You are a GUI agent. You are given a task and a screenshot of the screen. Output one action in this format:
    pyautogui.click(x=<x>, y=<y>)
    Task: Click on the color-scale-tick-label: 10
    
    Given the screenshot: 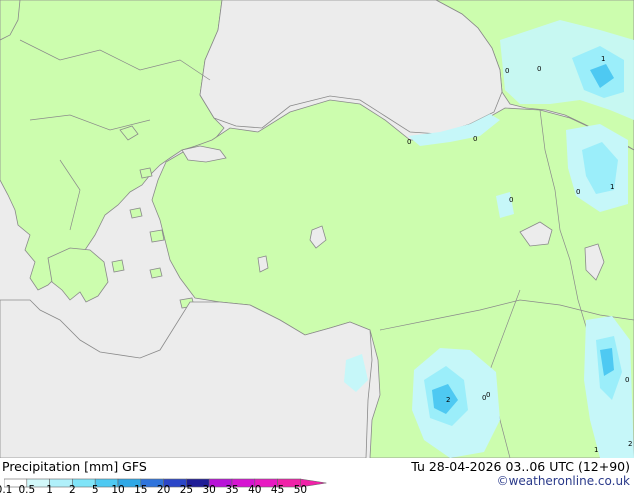 What is the action you would take?
    pyautogui.click(x=118, y=490)
    